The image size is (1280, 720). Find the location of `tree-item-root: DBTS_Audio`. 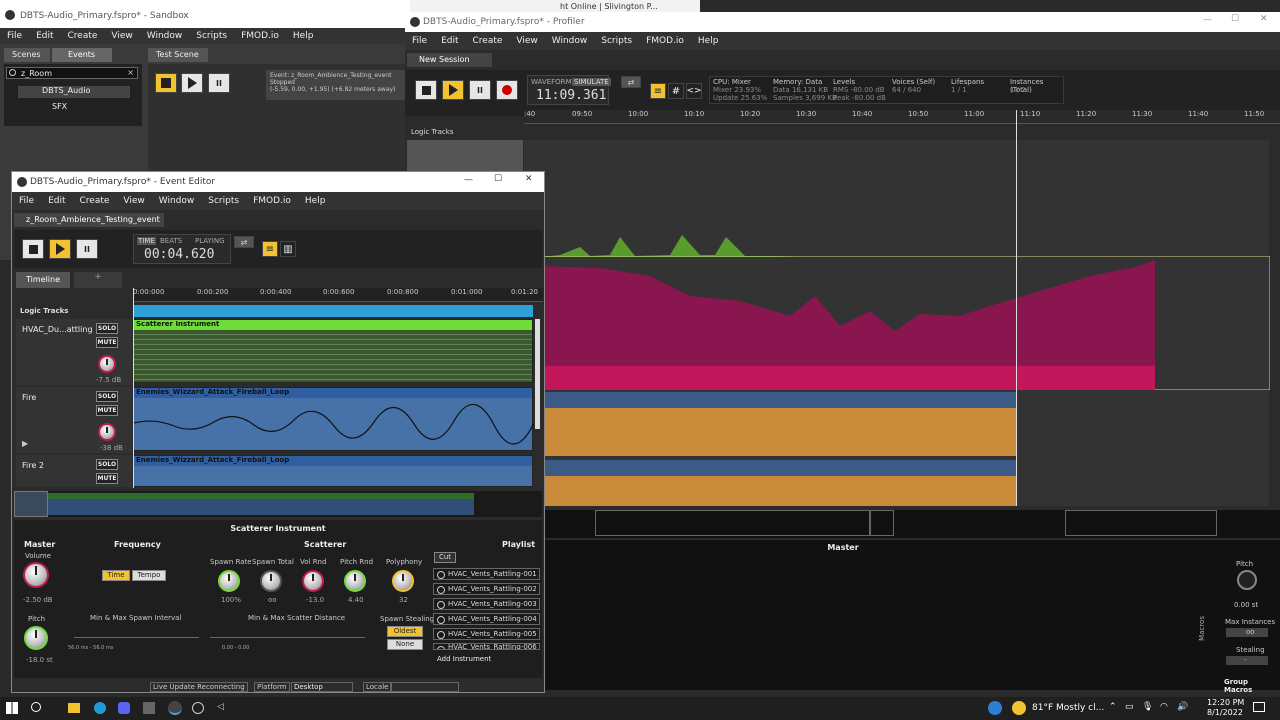

tree-item-root: DBTS_Audio is located at coordinates (74, 92).